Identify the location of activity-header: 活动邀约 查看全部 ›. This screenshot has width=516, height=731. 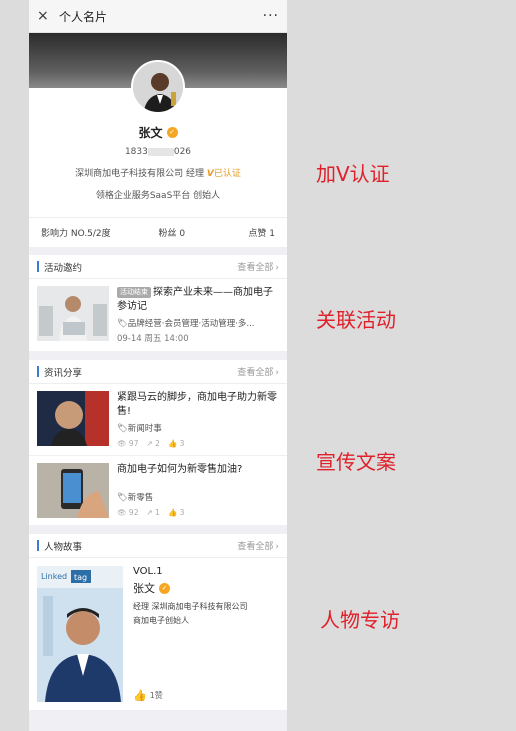
(158, 267).